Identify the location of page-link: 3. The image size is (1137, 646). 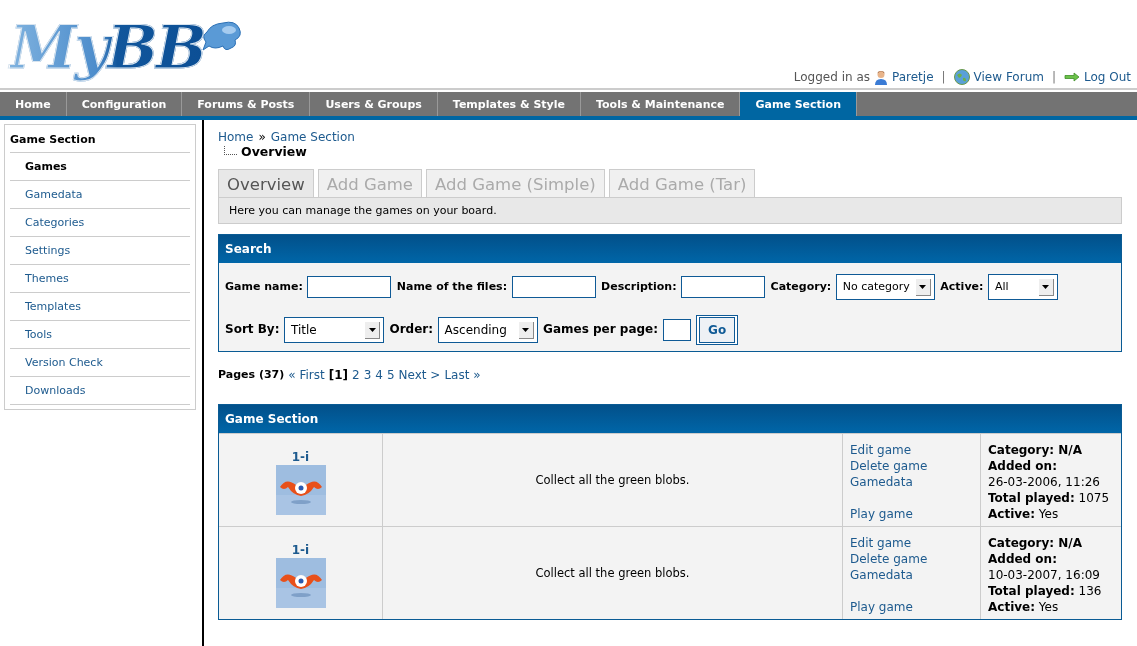
(367, 375).